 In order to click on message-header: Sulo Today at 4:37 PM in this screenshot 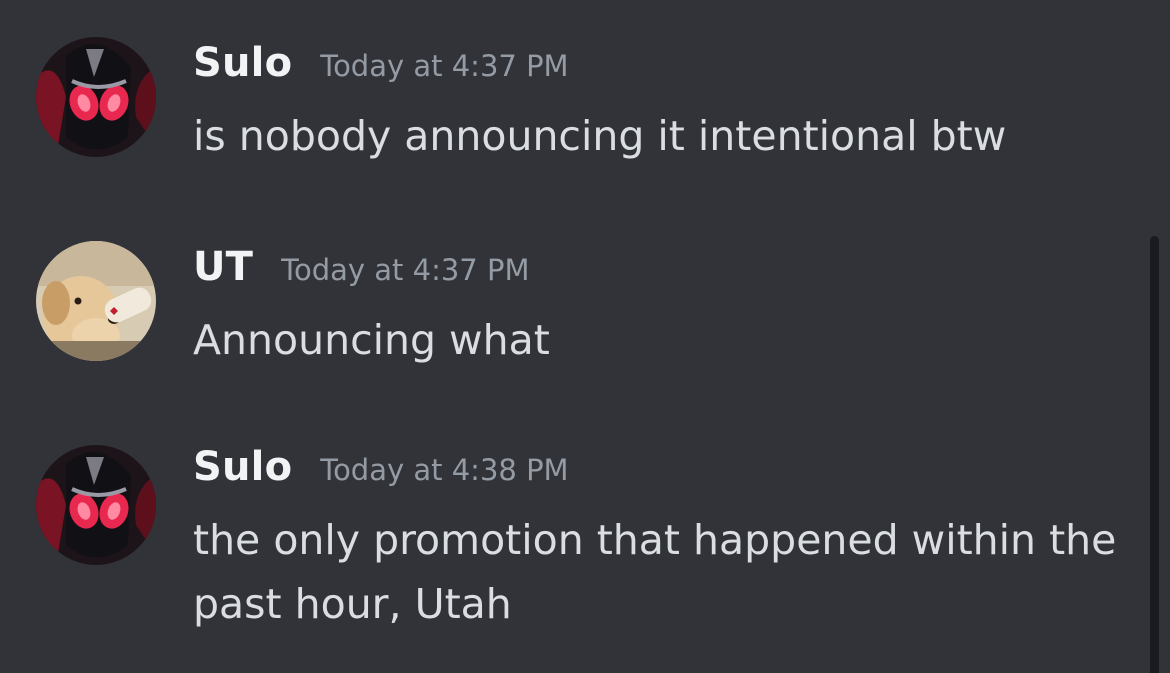, I will do `click(666, 68)`.